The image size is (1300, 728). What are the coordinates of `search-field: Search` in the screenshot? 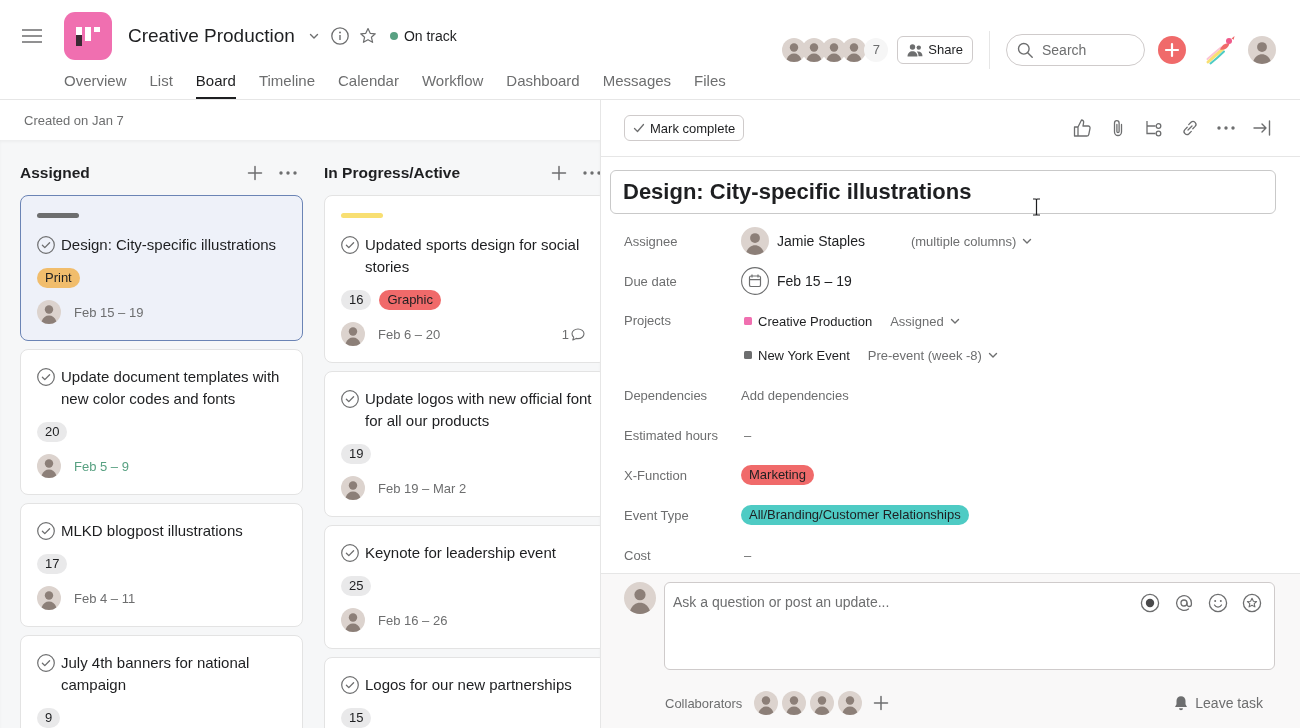 It's located at (1075, 49).